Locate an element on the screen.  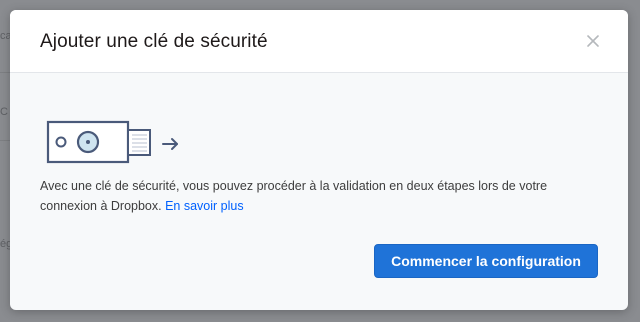
start-setup-button: Commencer la configuration is located at coordinates (486, 261).